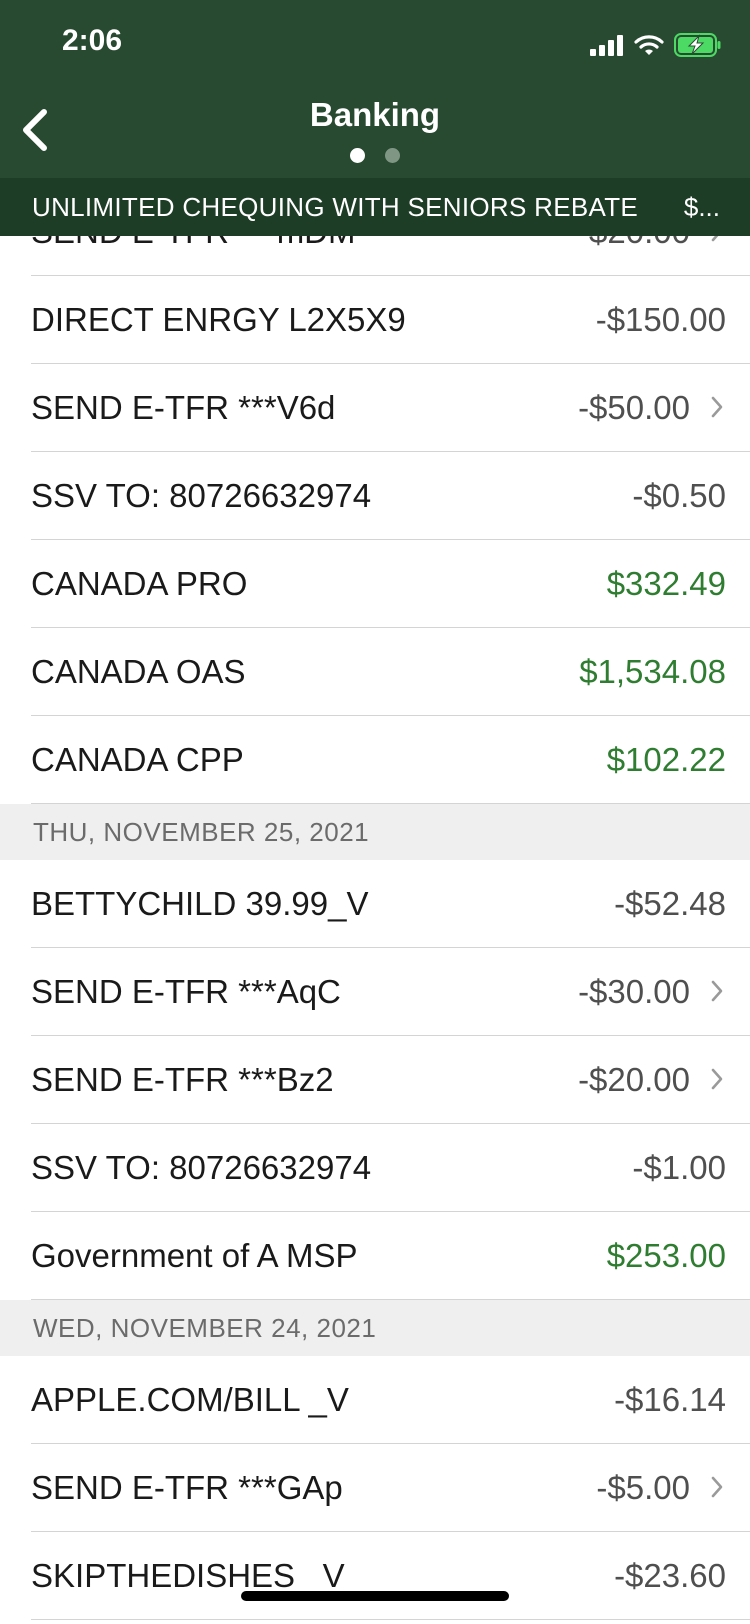  Describe the element at coordinates (375, 496) in the screenshot. I see `transaction-row: SSV TO: 80726632974 -$0.50` at that location.